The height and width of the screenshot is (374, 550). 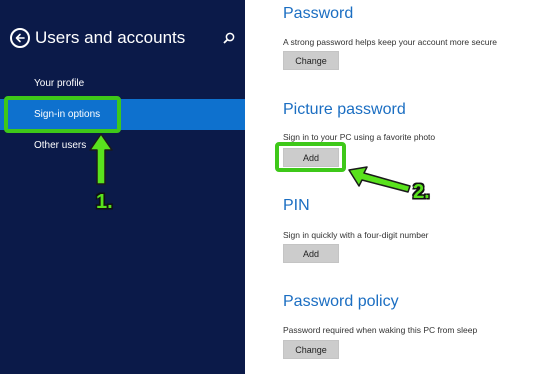 What do you see at coordinates (104, 202) in the screenshot?
I see `step-1-label: 1.` at bounding box center [104, 202].